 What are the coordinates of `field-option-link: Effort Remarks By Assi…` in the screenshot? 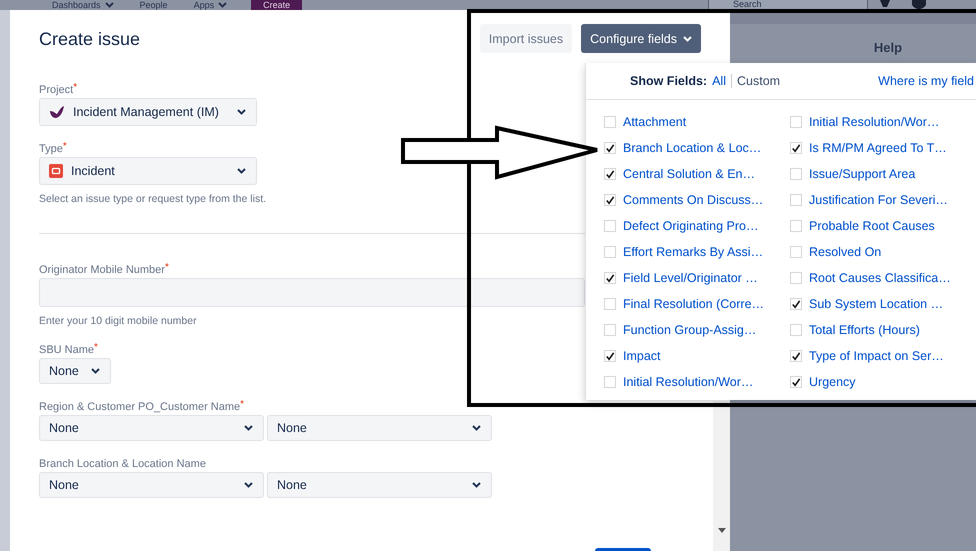 It's located at (693, 252).